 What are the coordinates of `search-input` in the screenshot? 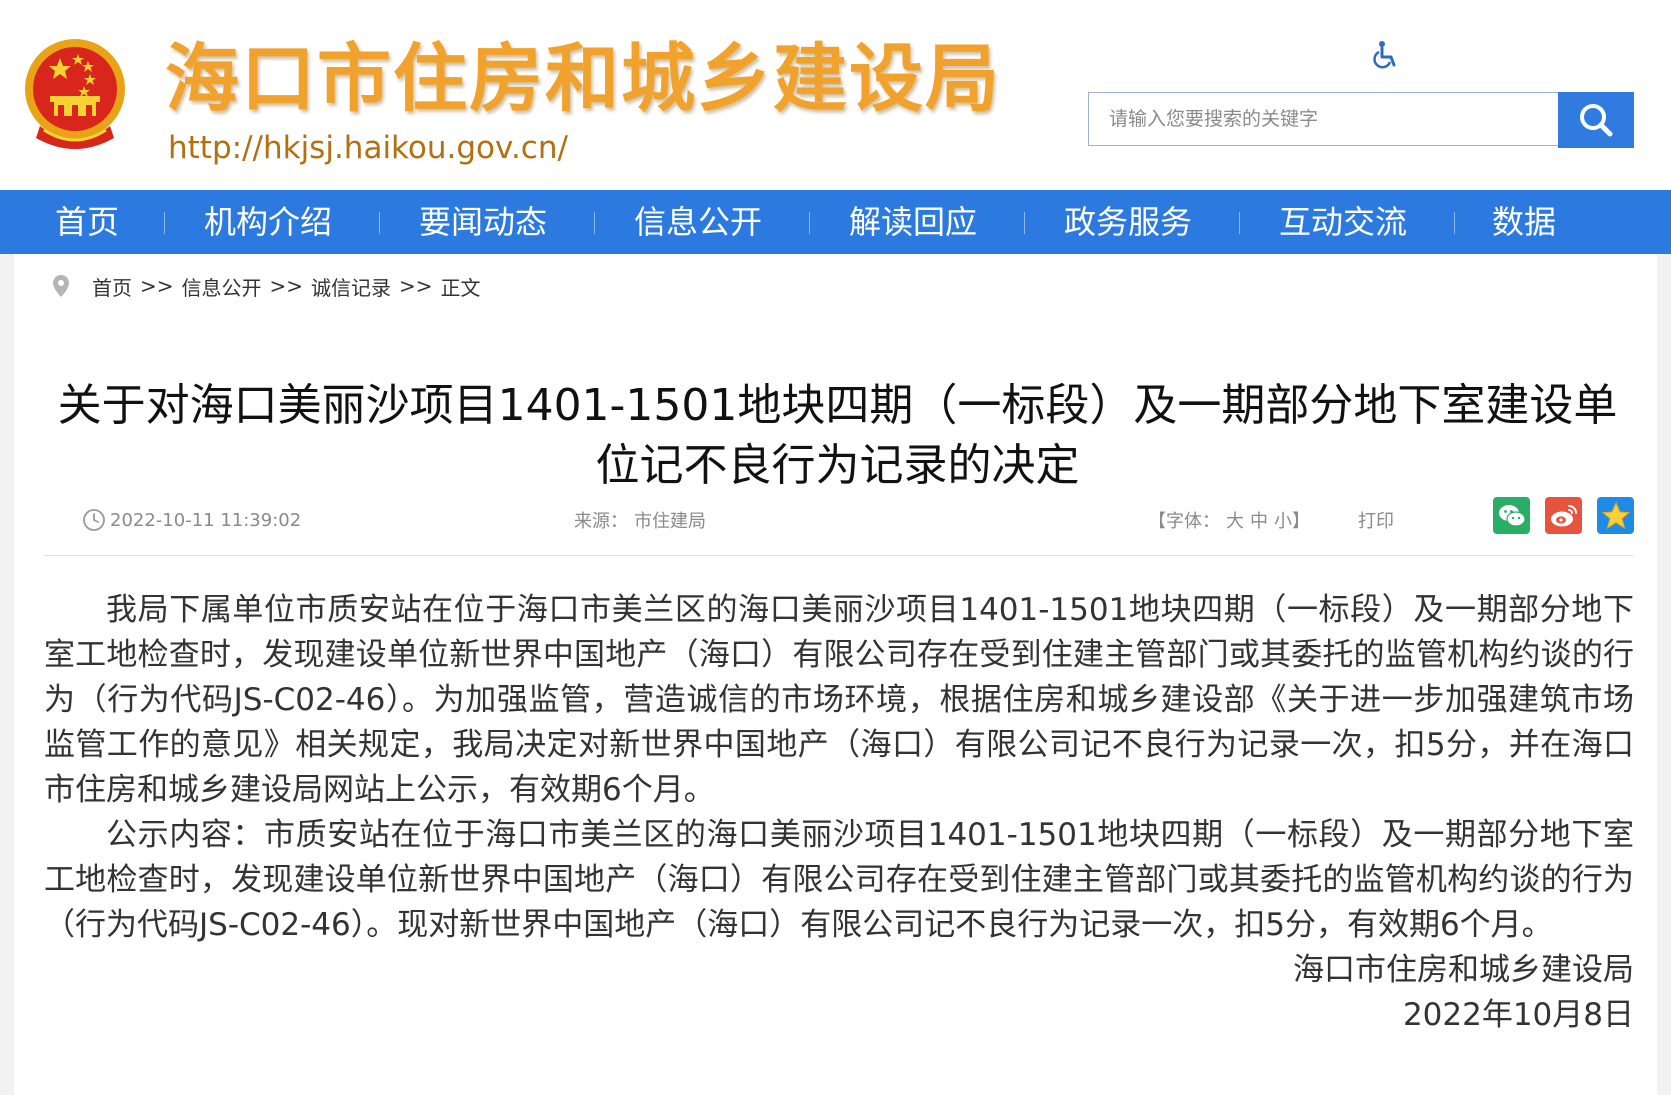 It's located at (1323, 119).